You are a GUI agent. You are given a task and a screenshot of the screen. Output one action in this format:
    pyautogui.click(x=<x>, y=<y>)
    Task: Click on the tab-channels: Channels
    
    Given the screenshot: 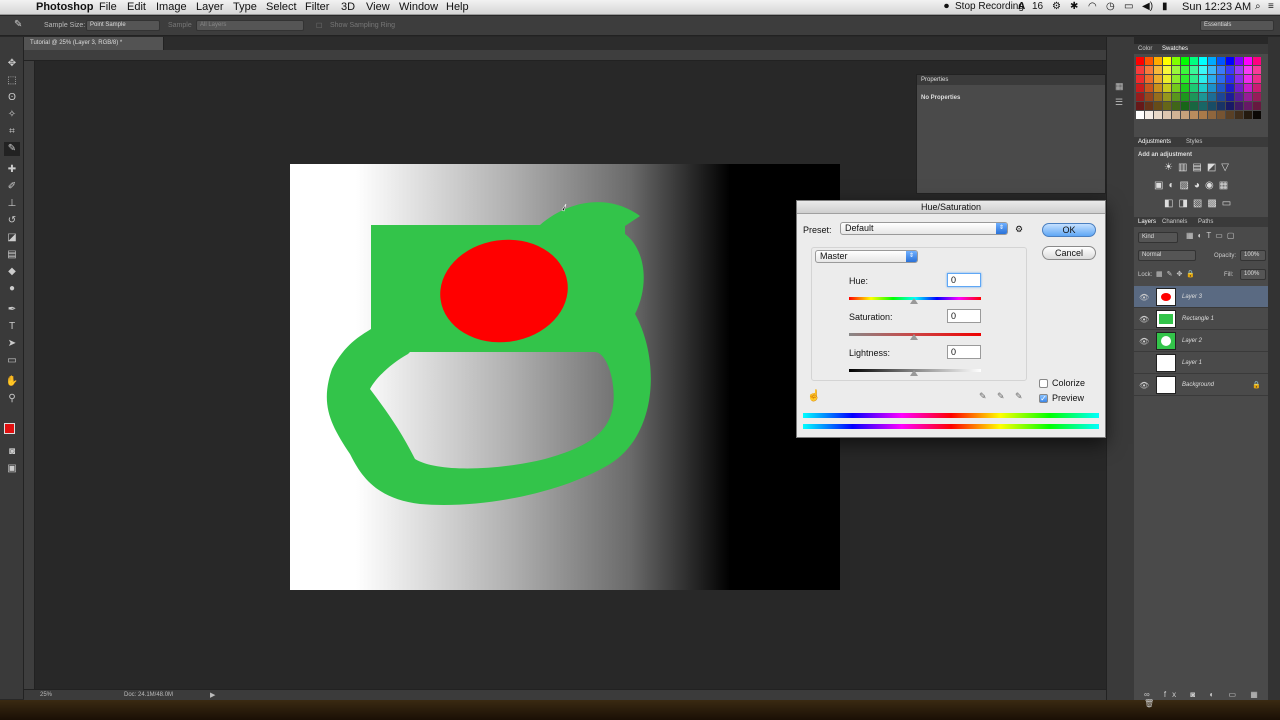 What is the action you would take?
    pyautogui.click(x=1174, y=222)
    